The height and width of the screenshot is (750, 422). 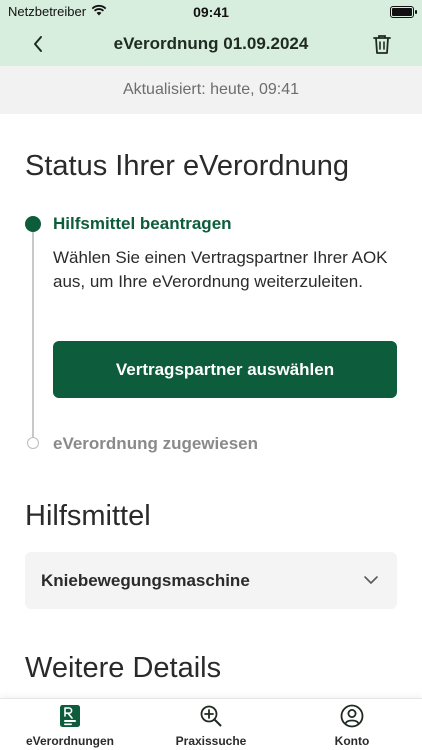 What do you see at coordinates (142, 223) in the screenshot?
I see `step-active-title: Hilfsmittel beantragen` at bounding box center [142, 223].